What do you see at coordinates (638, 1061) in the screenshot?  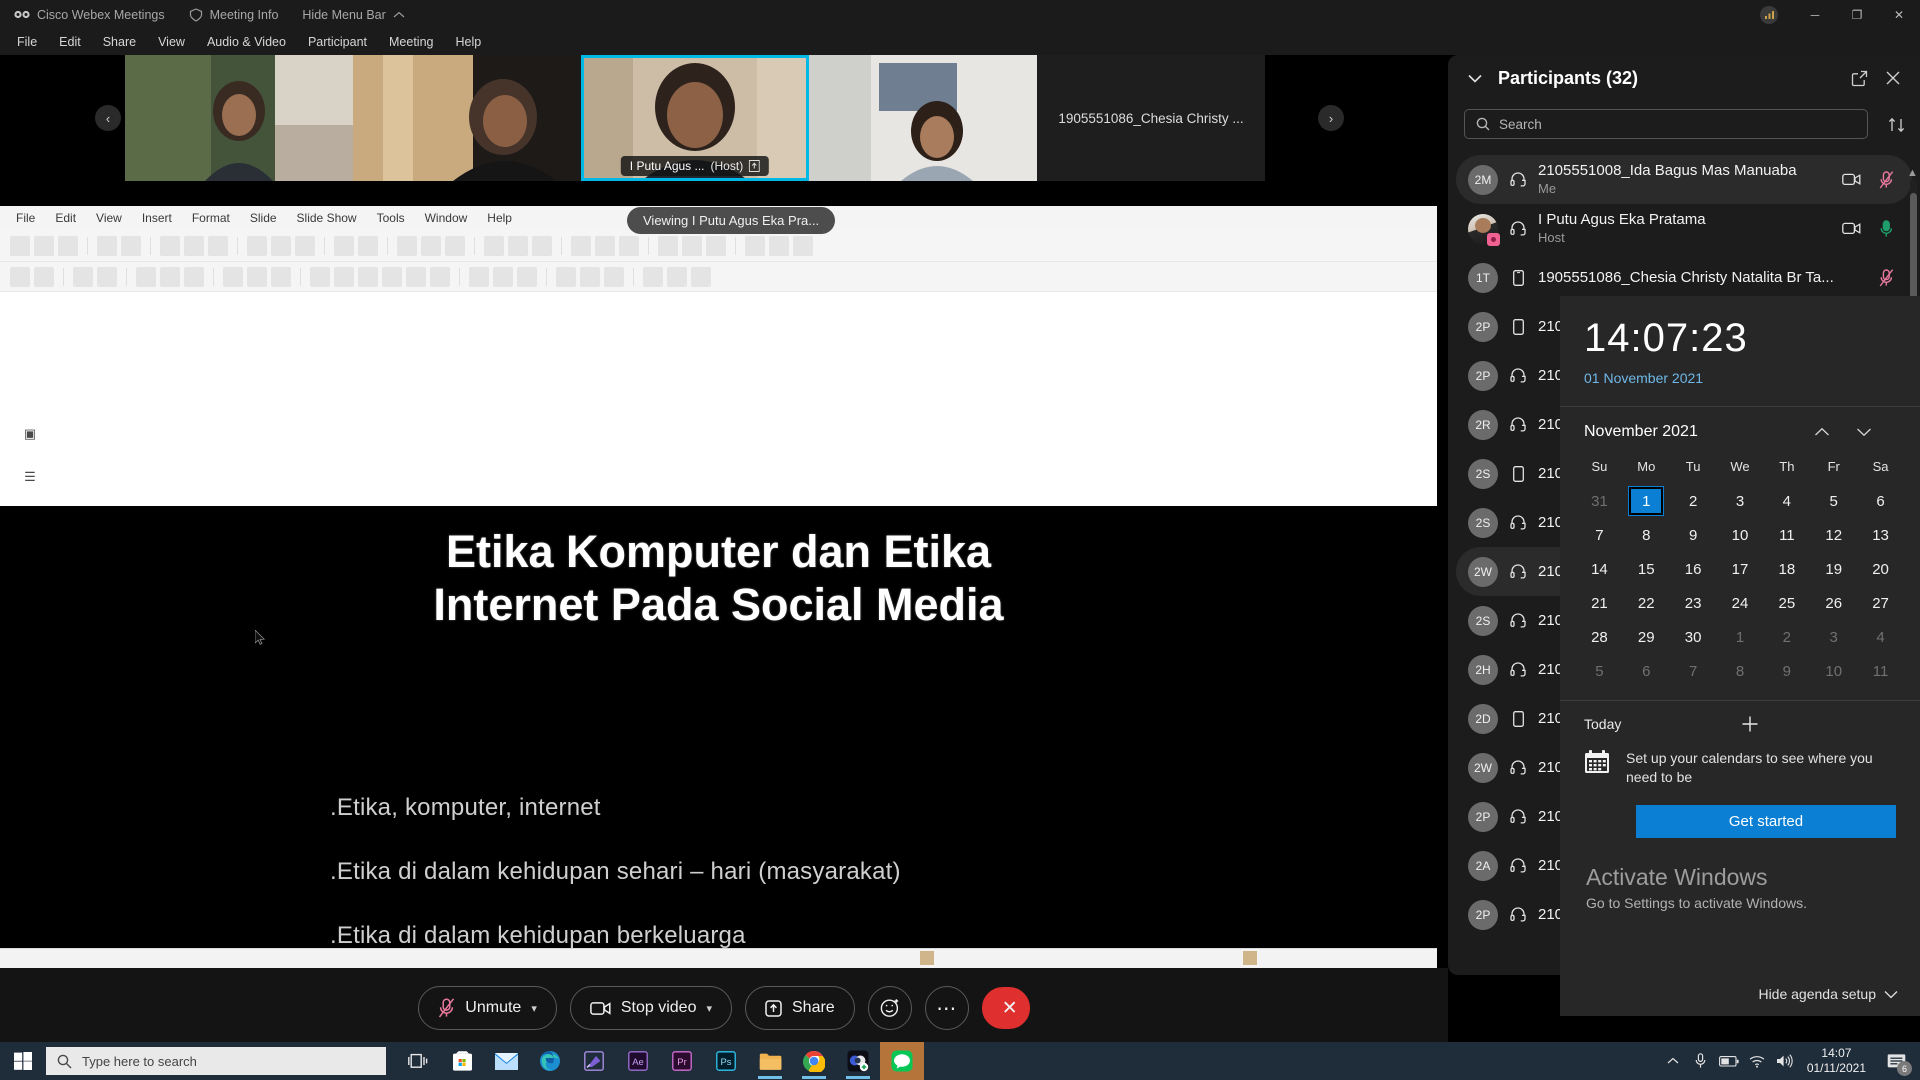 I see `after-effects-icon: Ae` at bounding box center [638, 1061].